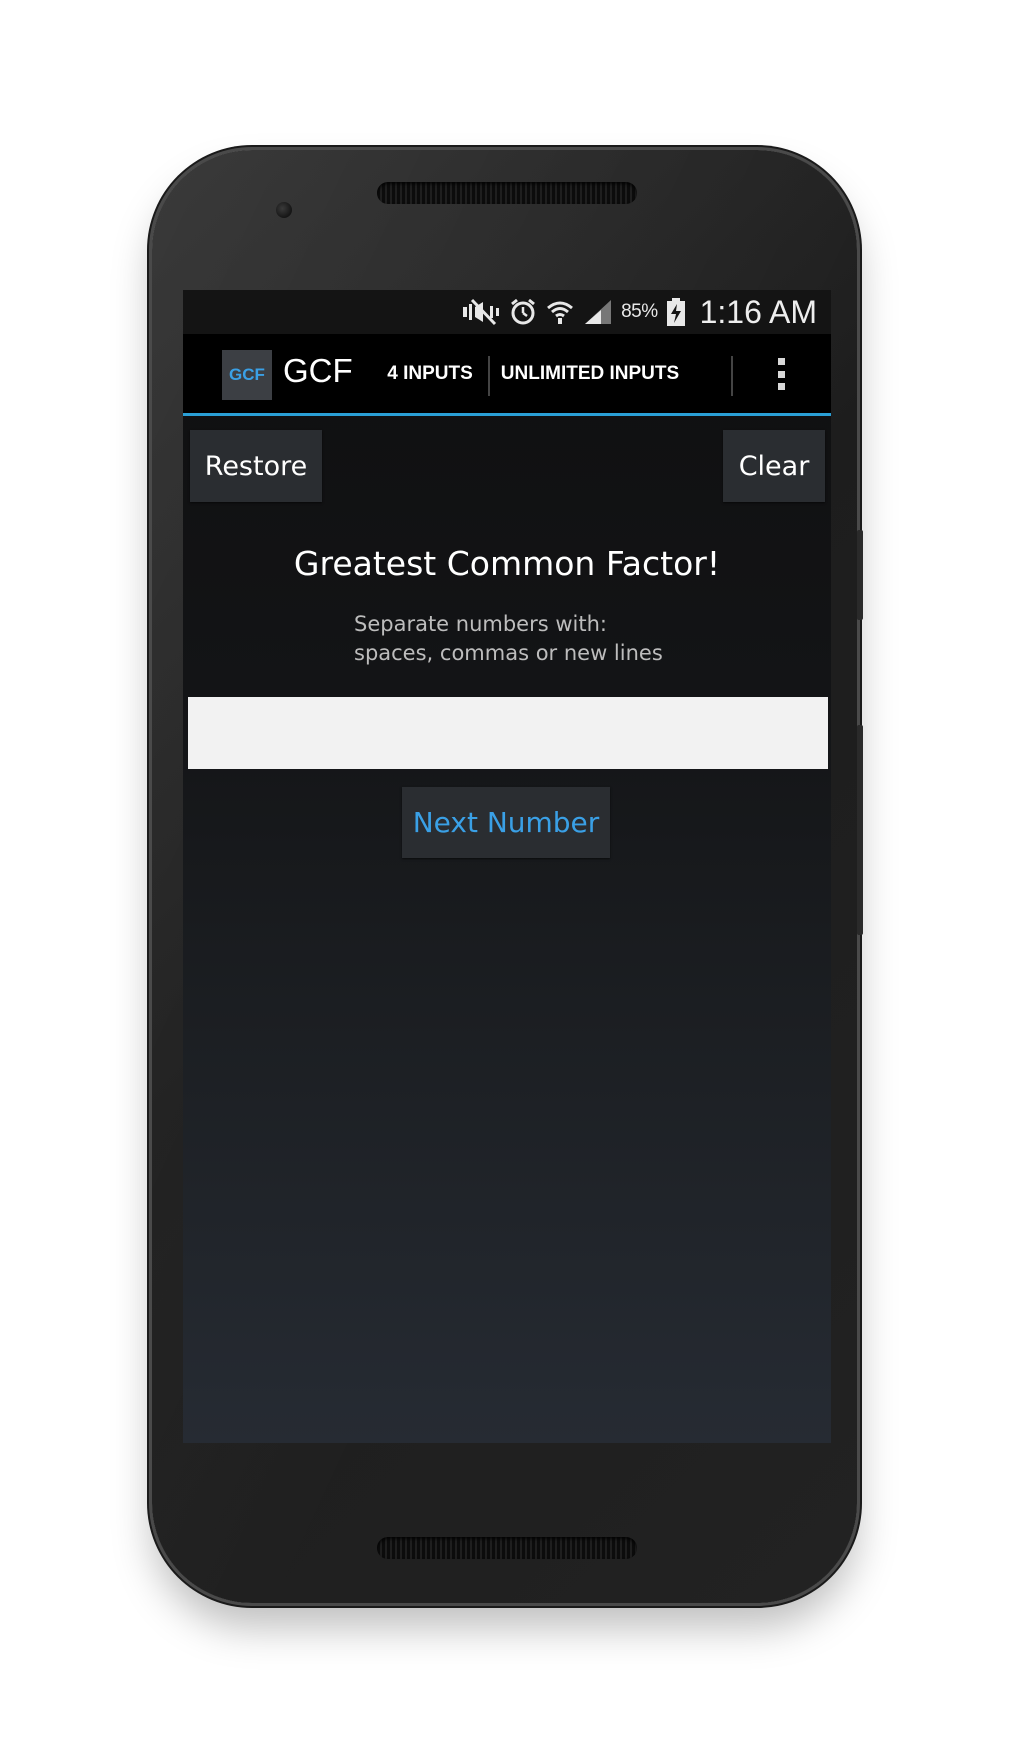 This screenshot has width=1020, height=1751. What do you see at coordinates (860, 575) in the screenshot?
I see `power-button` at bounding box center [860, 575].